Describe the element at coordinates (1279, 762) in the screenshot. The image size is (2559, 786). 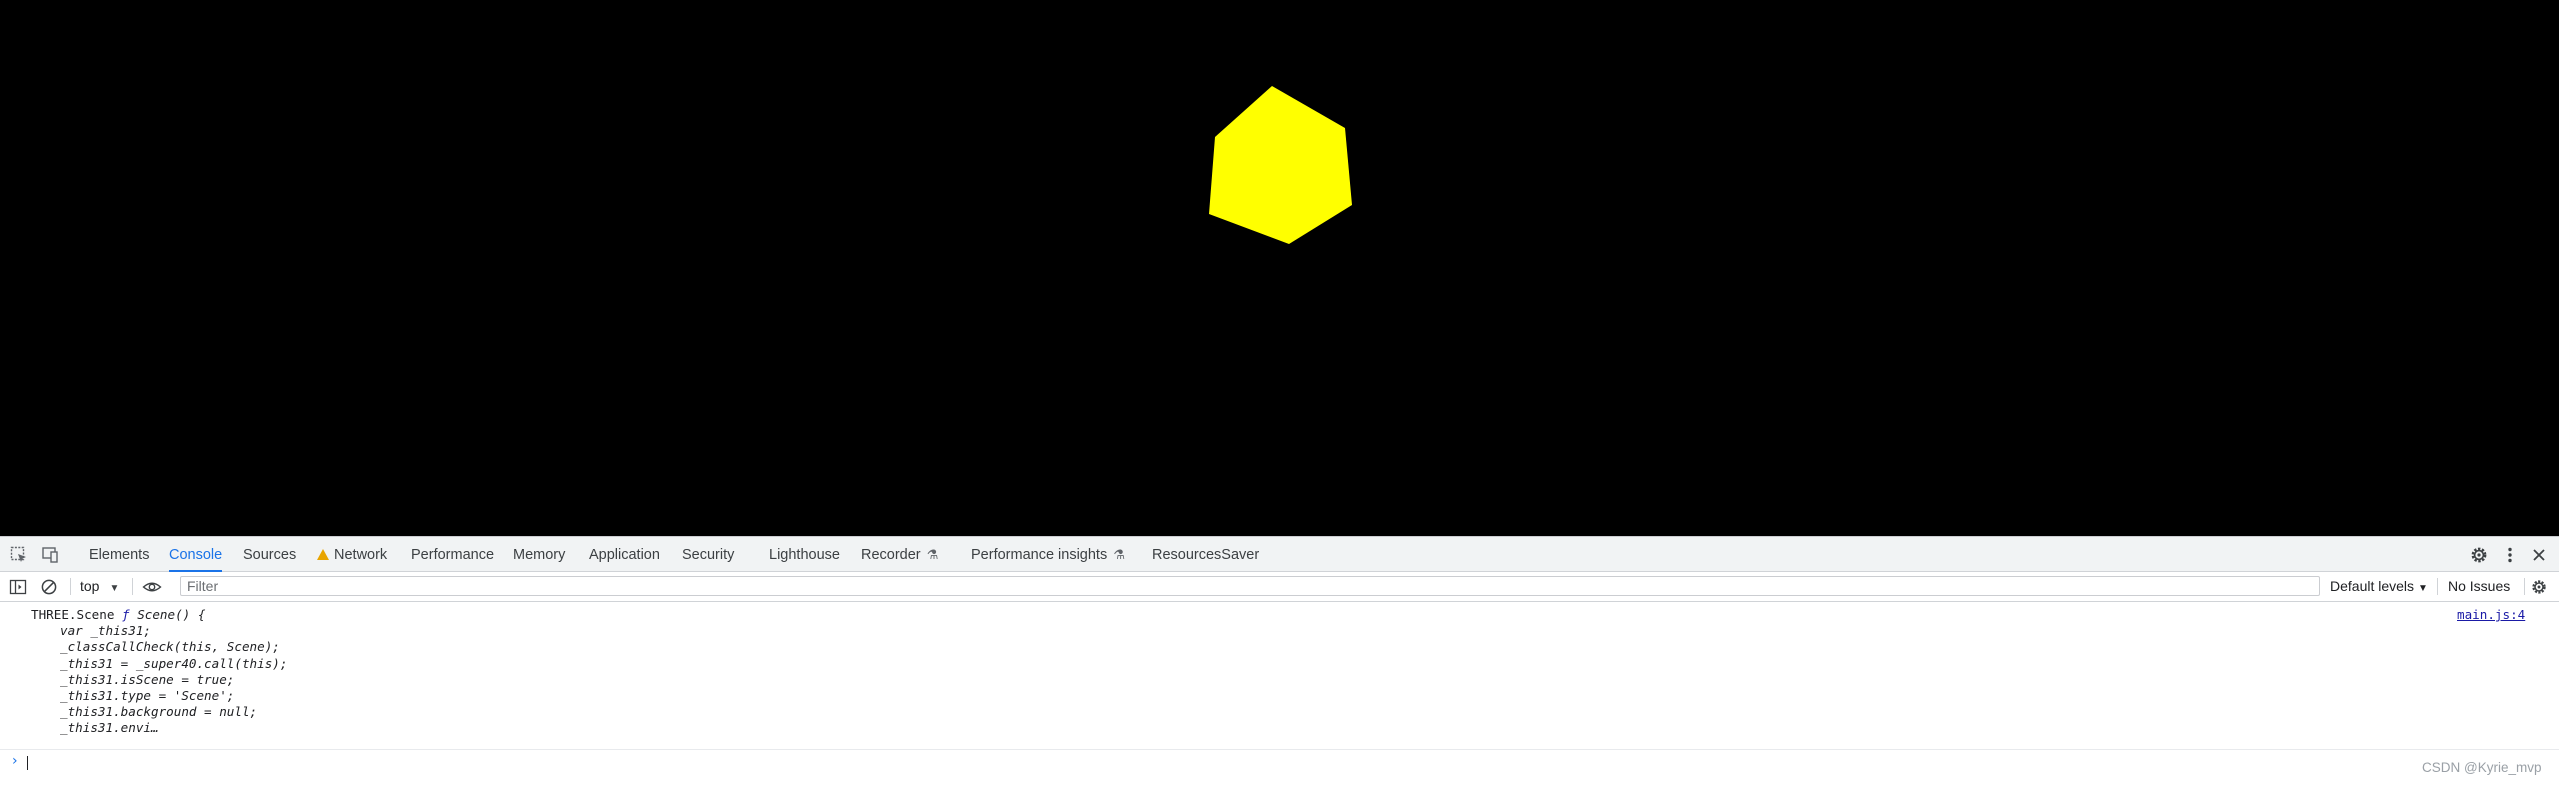
I see `console-prompt: ›` at that location.